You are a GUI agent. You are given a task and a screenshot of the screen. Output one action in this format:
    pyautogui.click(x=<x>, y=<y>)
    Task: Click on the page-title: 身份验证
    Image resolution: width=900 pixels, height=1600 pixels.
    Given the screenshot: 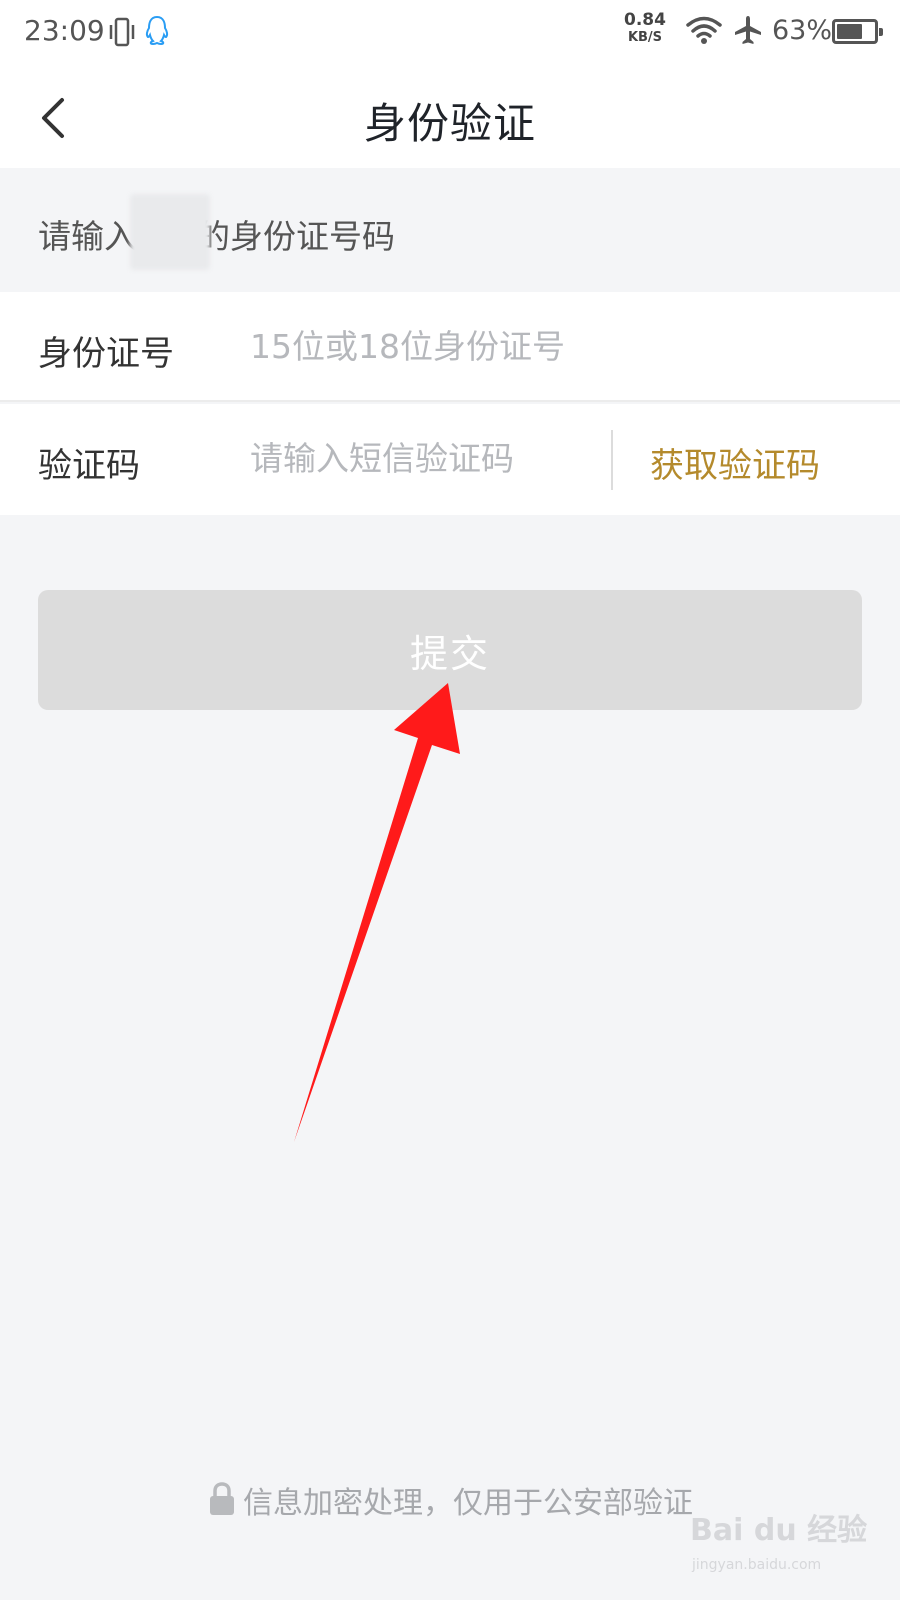 What is the action you would take?
    pyautogui.click(x=449, y=123)
    